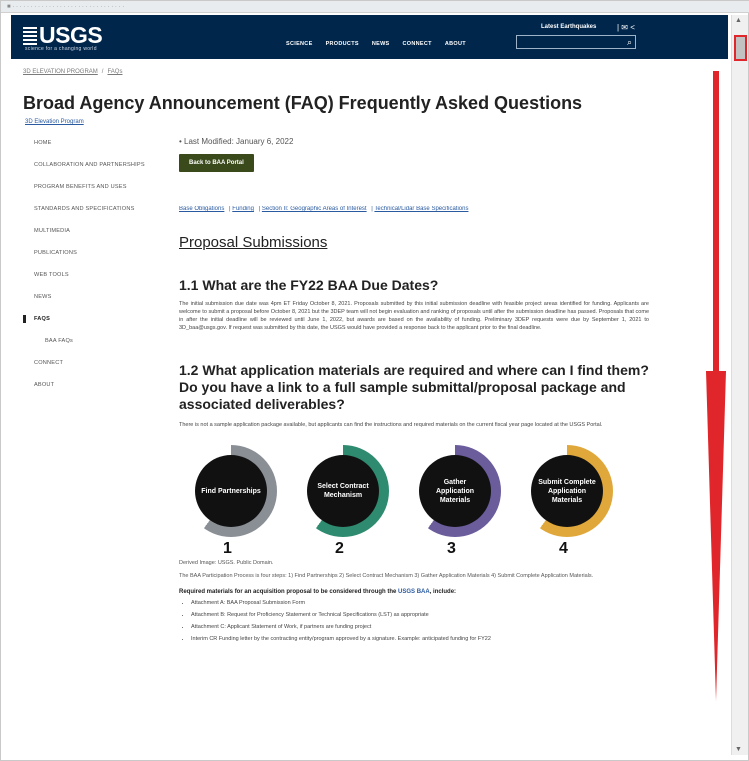 The width and height of the screenshot is (749, 761). I want to click on breadcrumb-3dep: 3D ELEVATION PROGRAM, so click(60, 72).